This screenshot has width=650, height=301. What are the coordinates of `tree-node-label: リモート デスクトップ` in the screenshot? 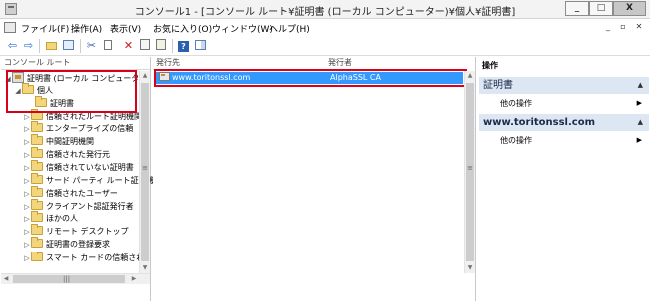 It's located at (87, 231).